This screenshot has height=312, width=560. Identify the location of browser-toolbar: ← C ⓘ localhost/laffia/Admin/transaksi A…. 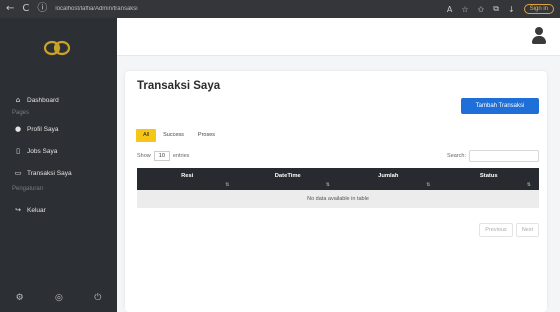
(280, 9).